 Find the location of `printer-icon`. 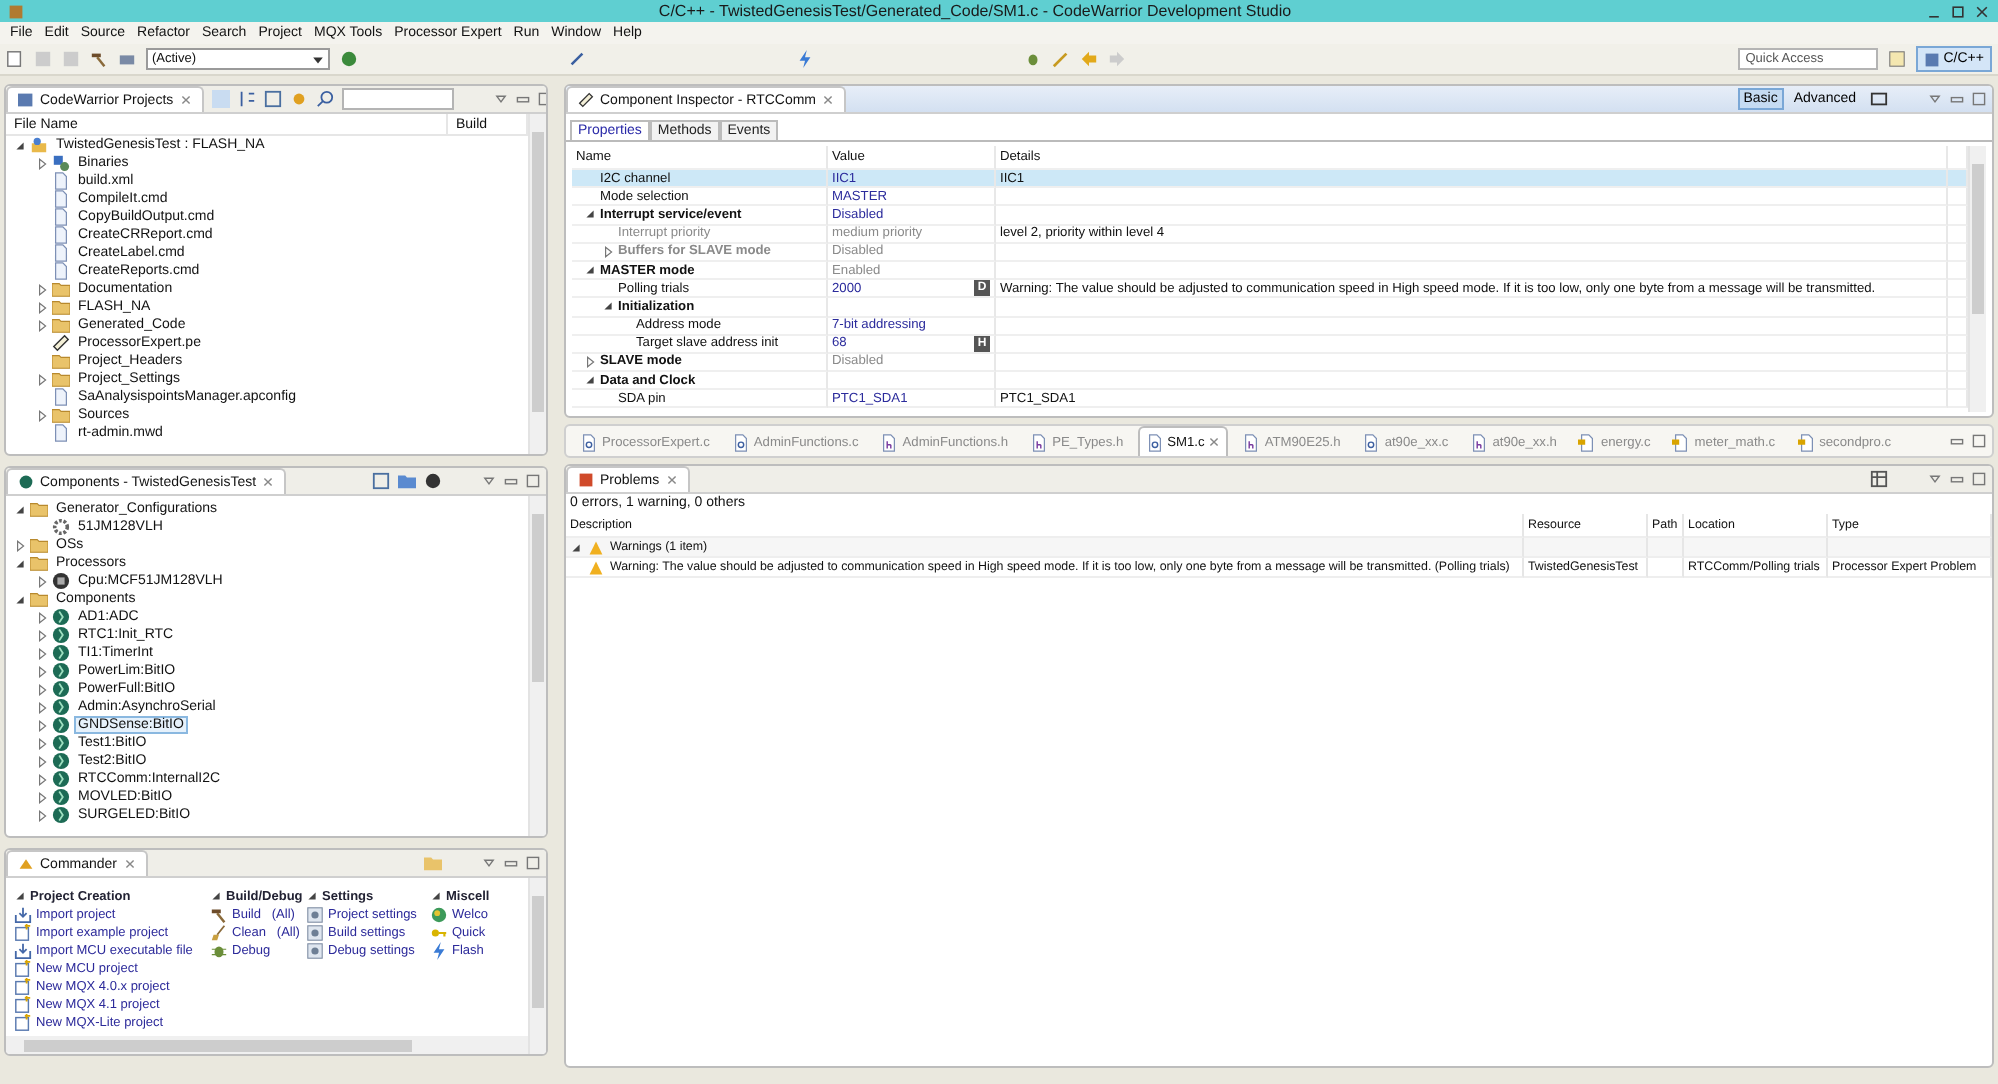

printer-icon is located at coordinates (127, 59).